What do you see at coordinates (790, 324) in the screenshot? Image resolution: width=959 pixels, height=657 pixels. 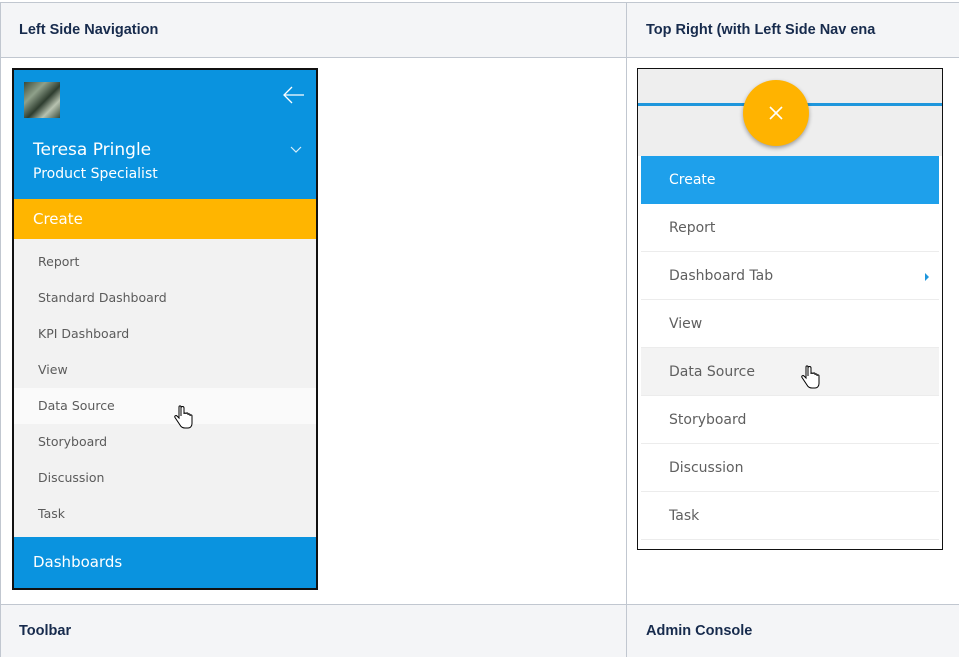 I see `dropdown-item-view: View` at bounding box center [790, 324].